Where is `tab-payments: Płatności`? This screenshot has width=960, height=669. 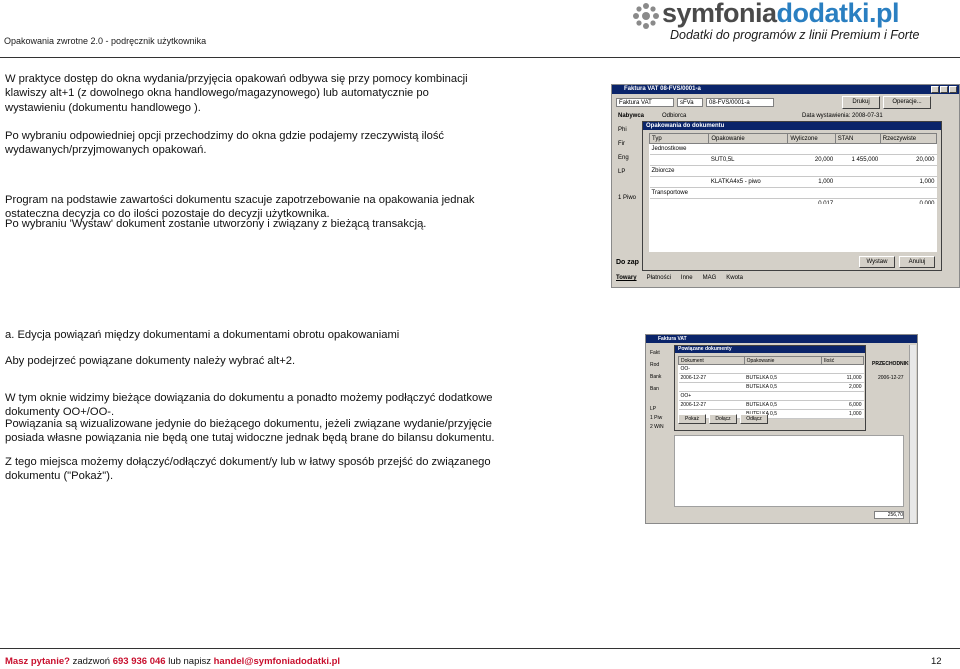 tab-payments: Płatności is located at coordinates (659, 278).